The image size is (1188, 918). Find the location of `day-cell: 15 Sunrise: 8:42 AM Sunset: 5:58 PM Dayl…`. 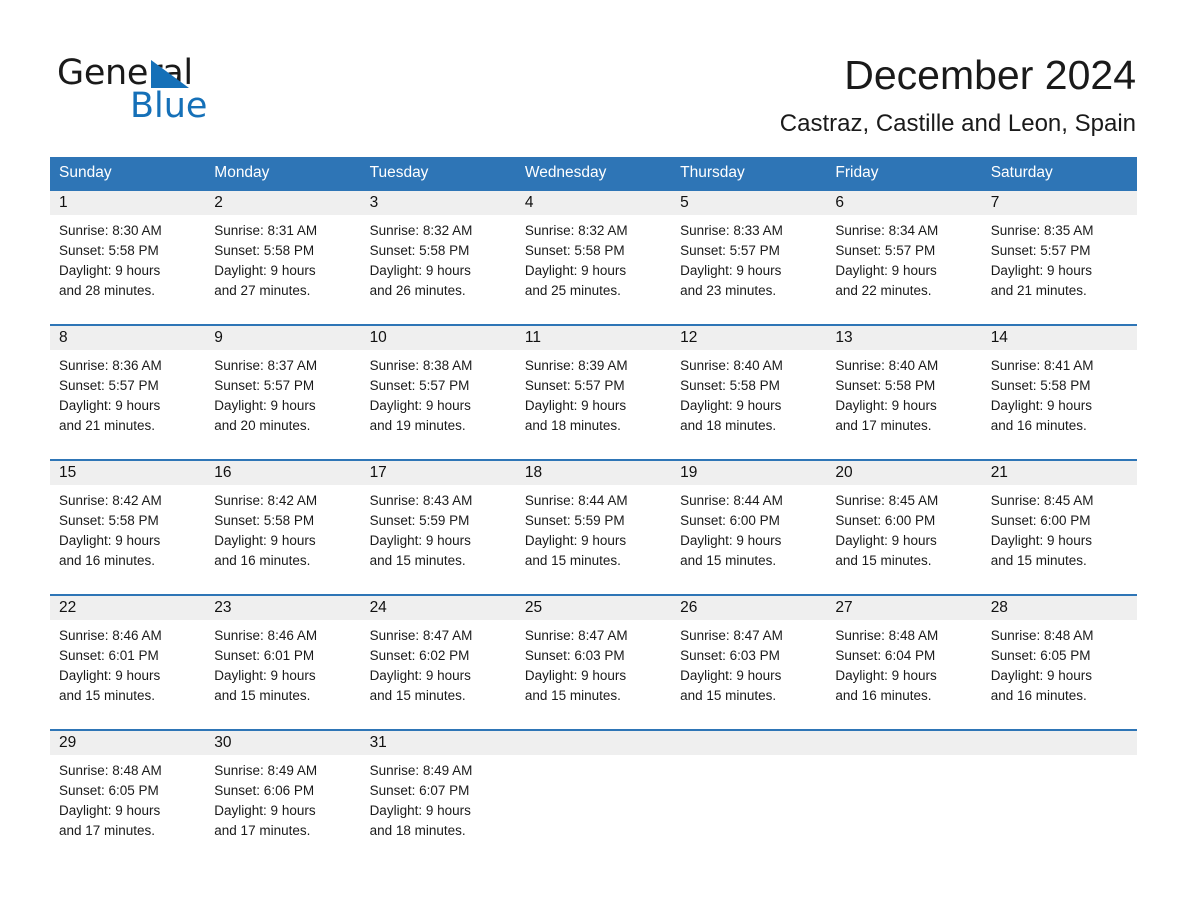

day-cell: 15 Sunrise: 8:42 AM Sunset: 5:58 PM Dayl… is located at coordinates (128, 527).